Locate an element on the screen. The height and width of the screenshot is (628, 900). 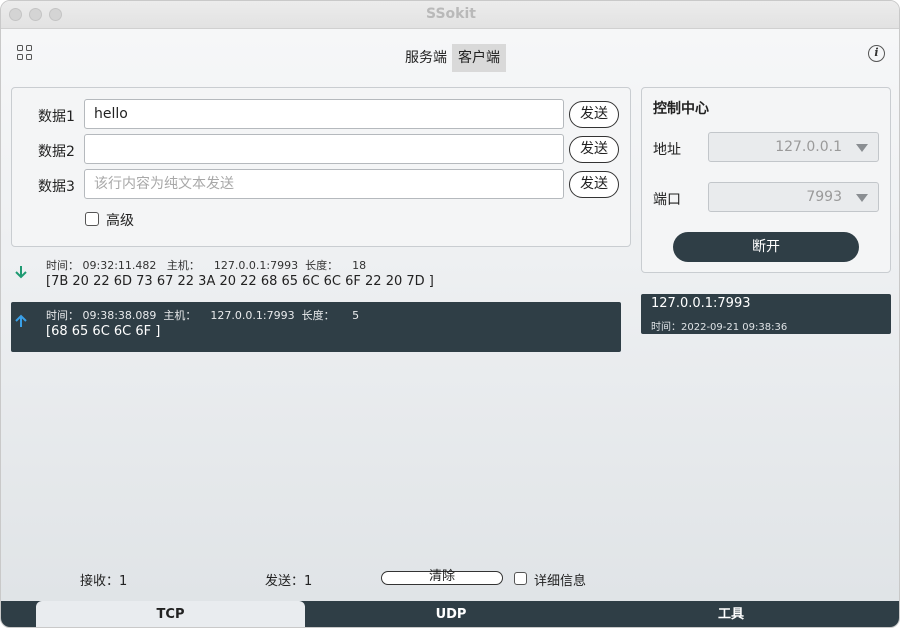
address-label: 地址 is located at coordinates (667, 150).